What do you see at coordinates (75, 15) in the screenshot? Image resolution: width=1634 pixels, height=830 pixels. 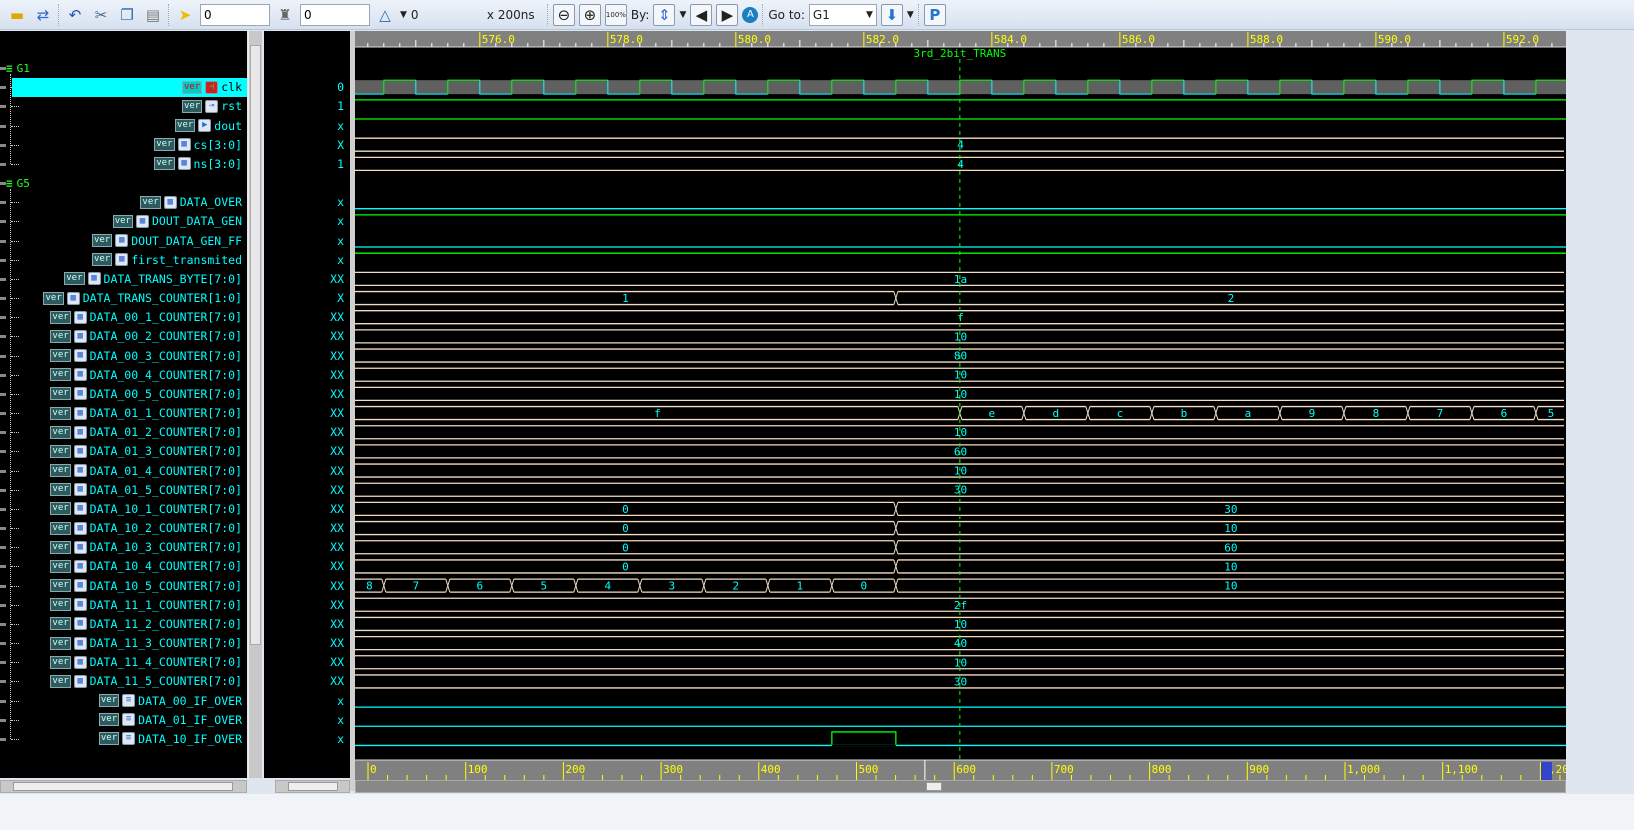 I see `undo-icon: ↶` at bounding box center [75, 15].